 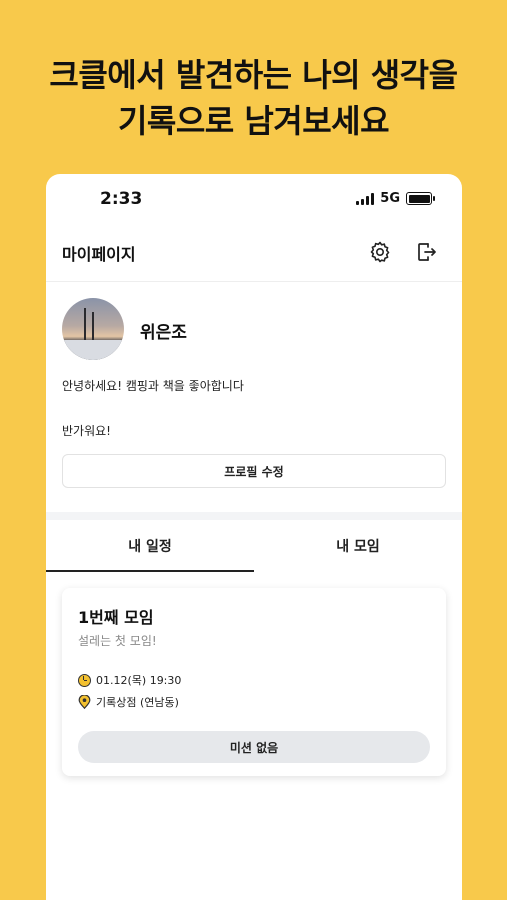 I want to click on headline-line-2: 기록으로 남겨보세요, so click(x=253, y=121).